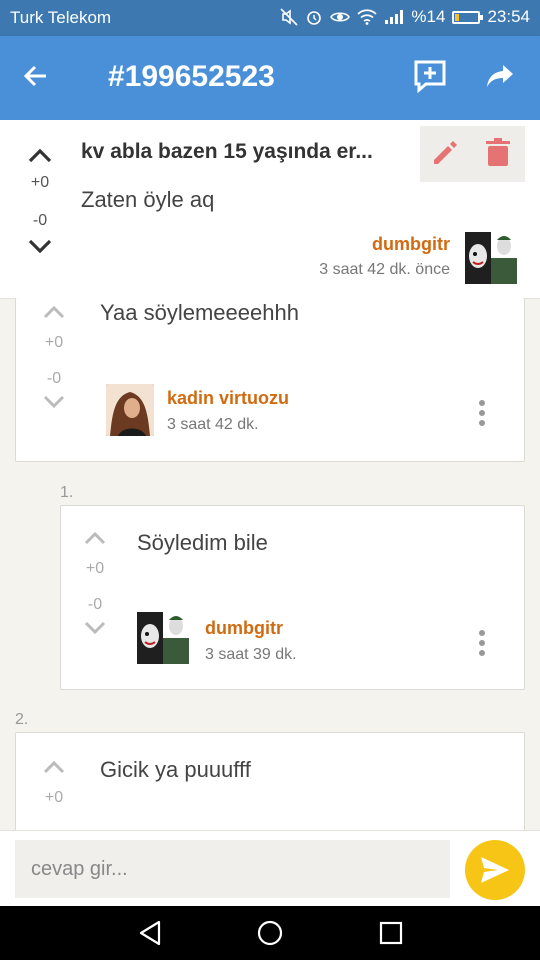 The image size is (540, 960). I want to click on delete-trash-icon, so click(498, 155).